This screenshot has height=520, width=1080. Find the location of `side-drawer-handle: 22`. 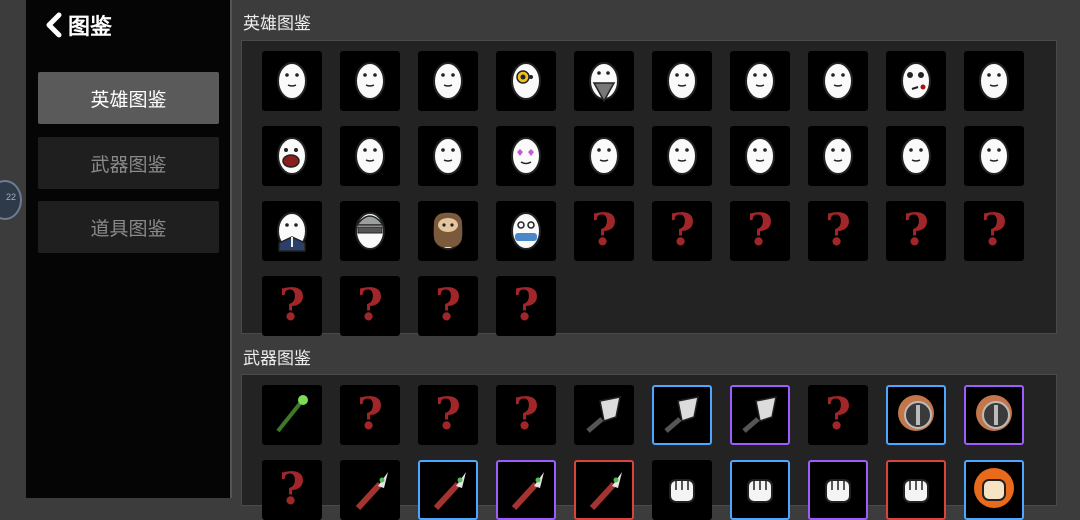

side-drawer-handle: 22 is located at coordinates (11, 200).